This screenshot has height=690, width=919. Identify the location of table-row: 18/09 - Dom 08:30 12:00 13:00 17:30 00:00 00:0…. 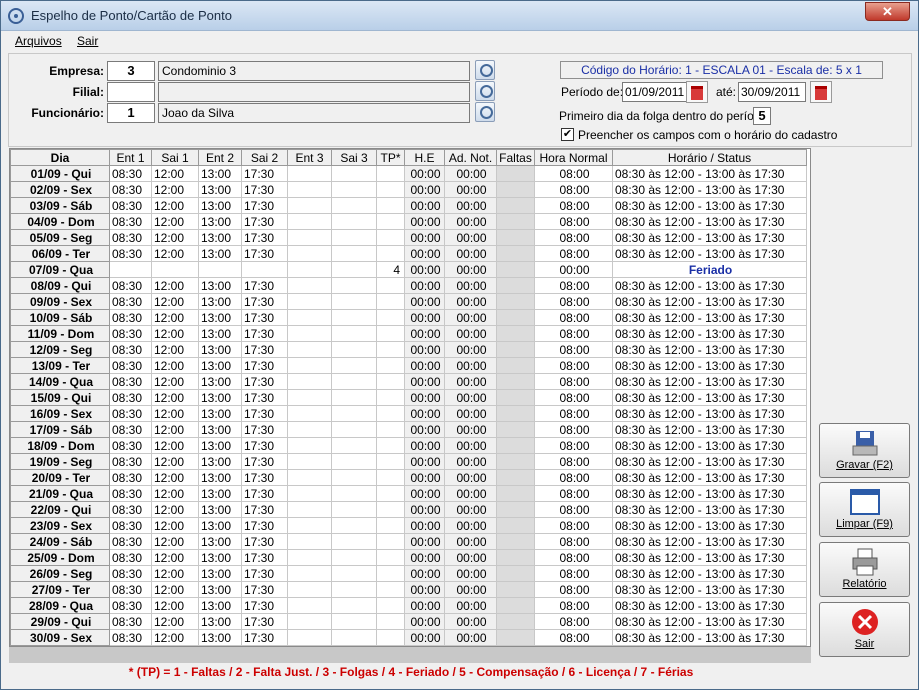
(408, 445).